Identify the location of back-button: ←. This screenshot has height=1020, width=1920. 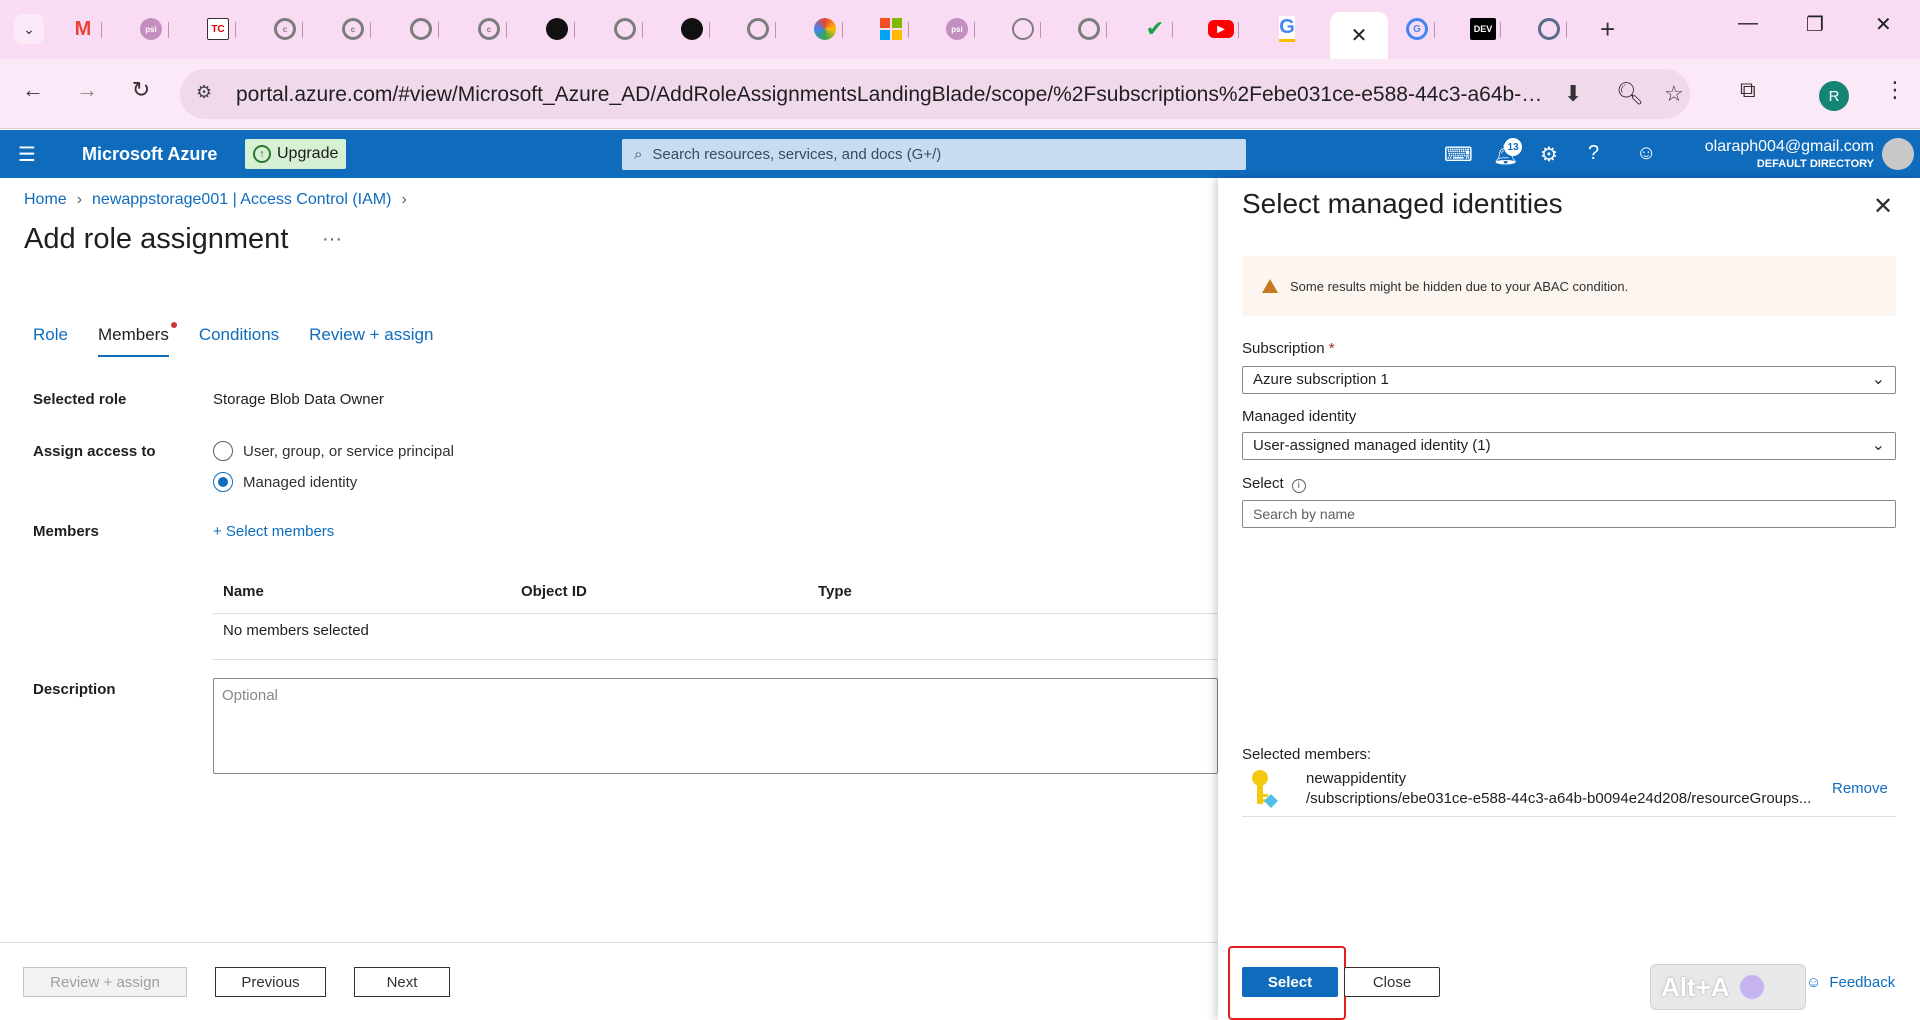
(33, 90).